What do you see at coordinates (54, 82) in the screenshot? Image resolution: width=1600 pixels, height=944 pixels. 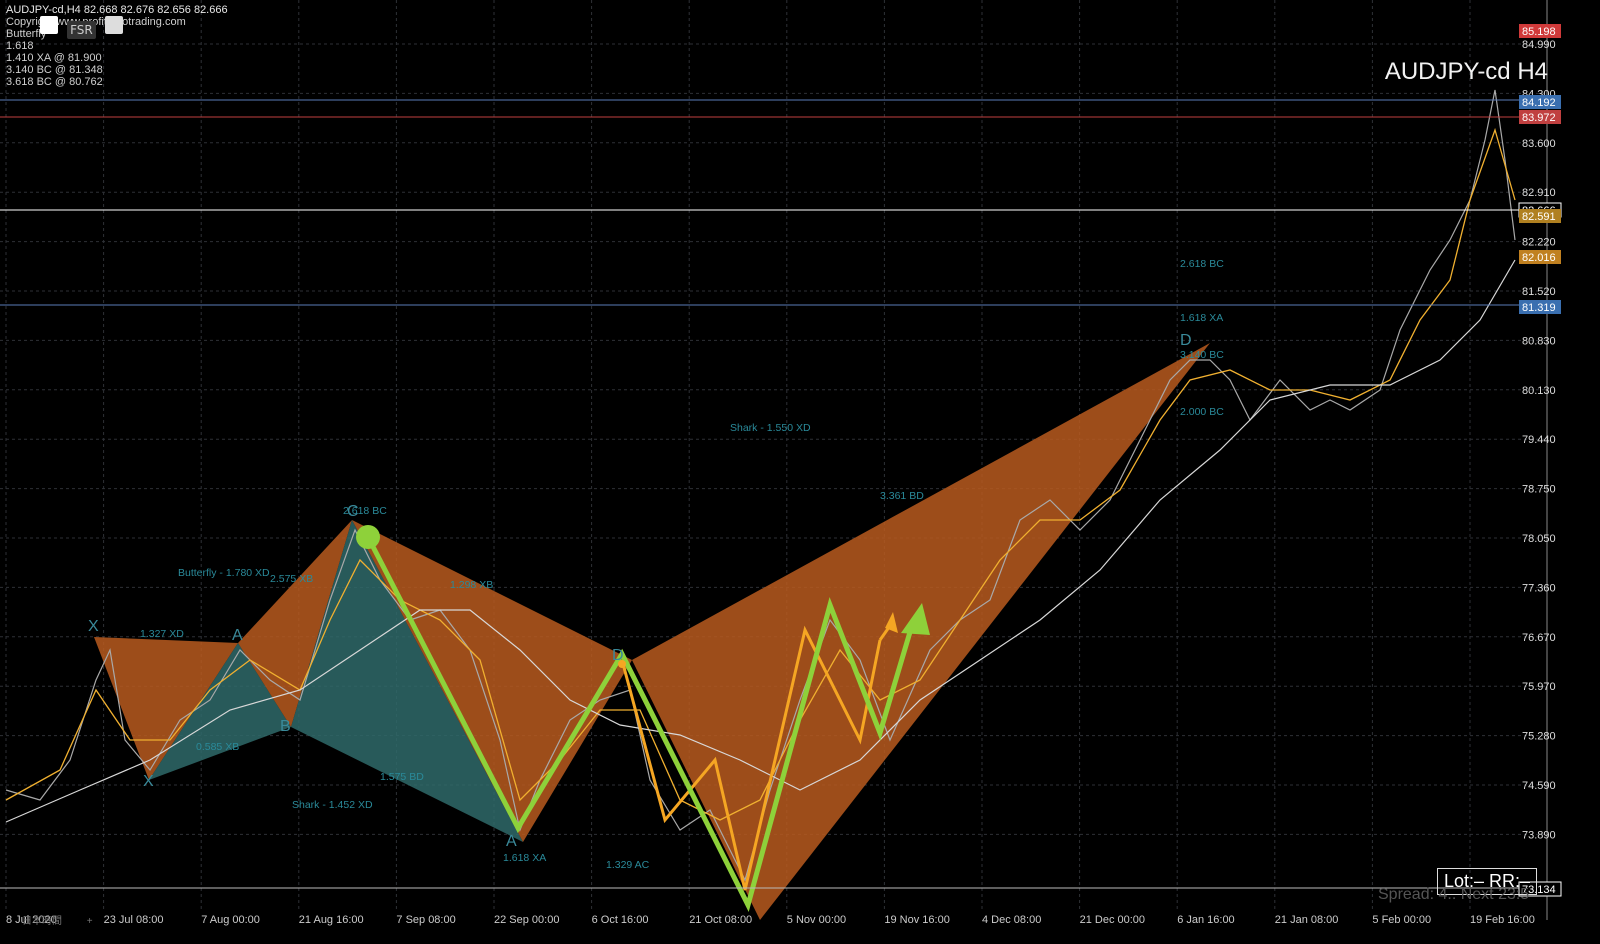 I see `level-4: 3.618 BC @ 80.762` at bounding box center [54, 82].